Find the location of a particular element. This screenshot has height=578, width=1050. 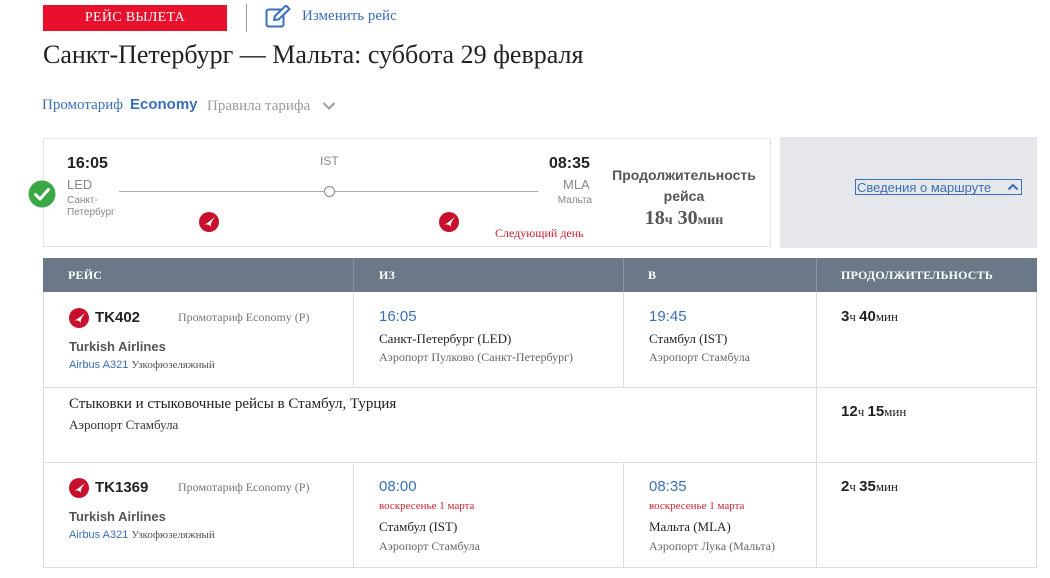

connection-duration: 12ч 15мин is located at coordinates (874, 411).